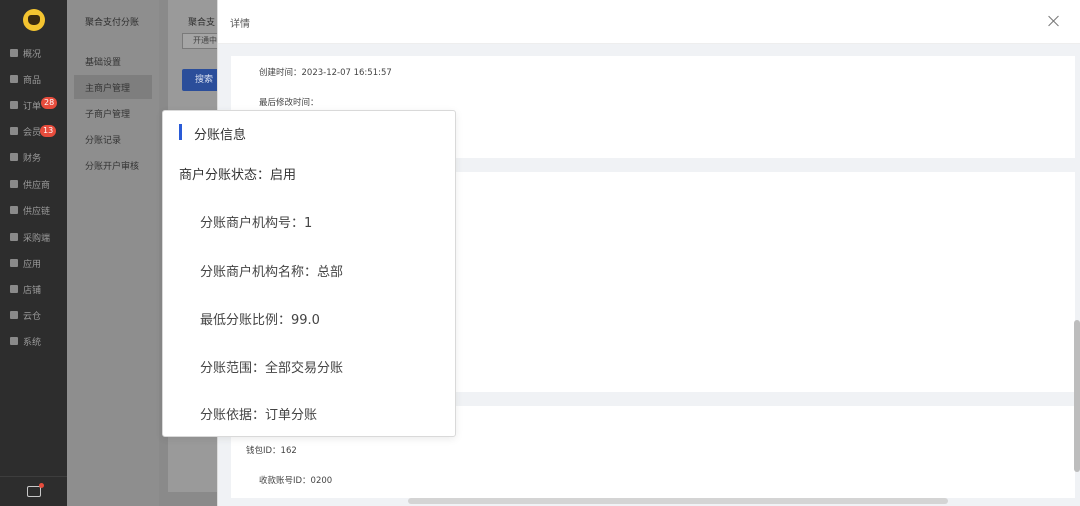 The image size is (1080, 506). I want to click on system-icon, so click(14, 341).